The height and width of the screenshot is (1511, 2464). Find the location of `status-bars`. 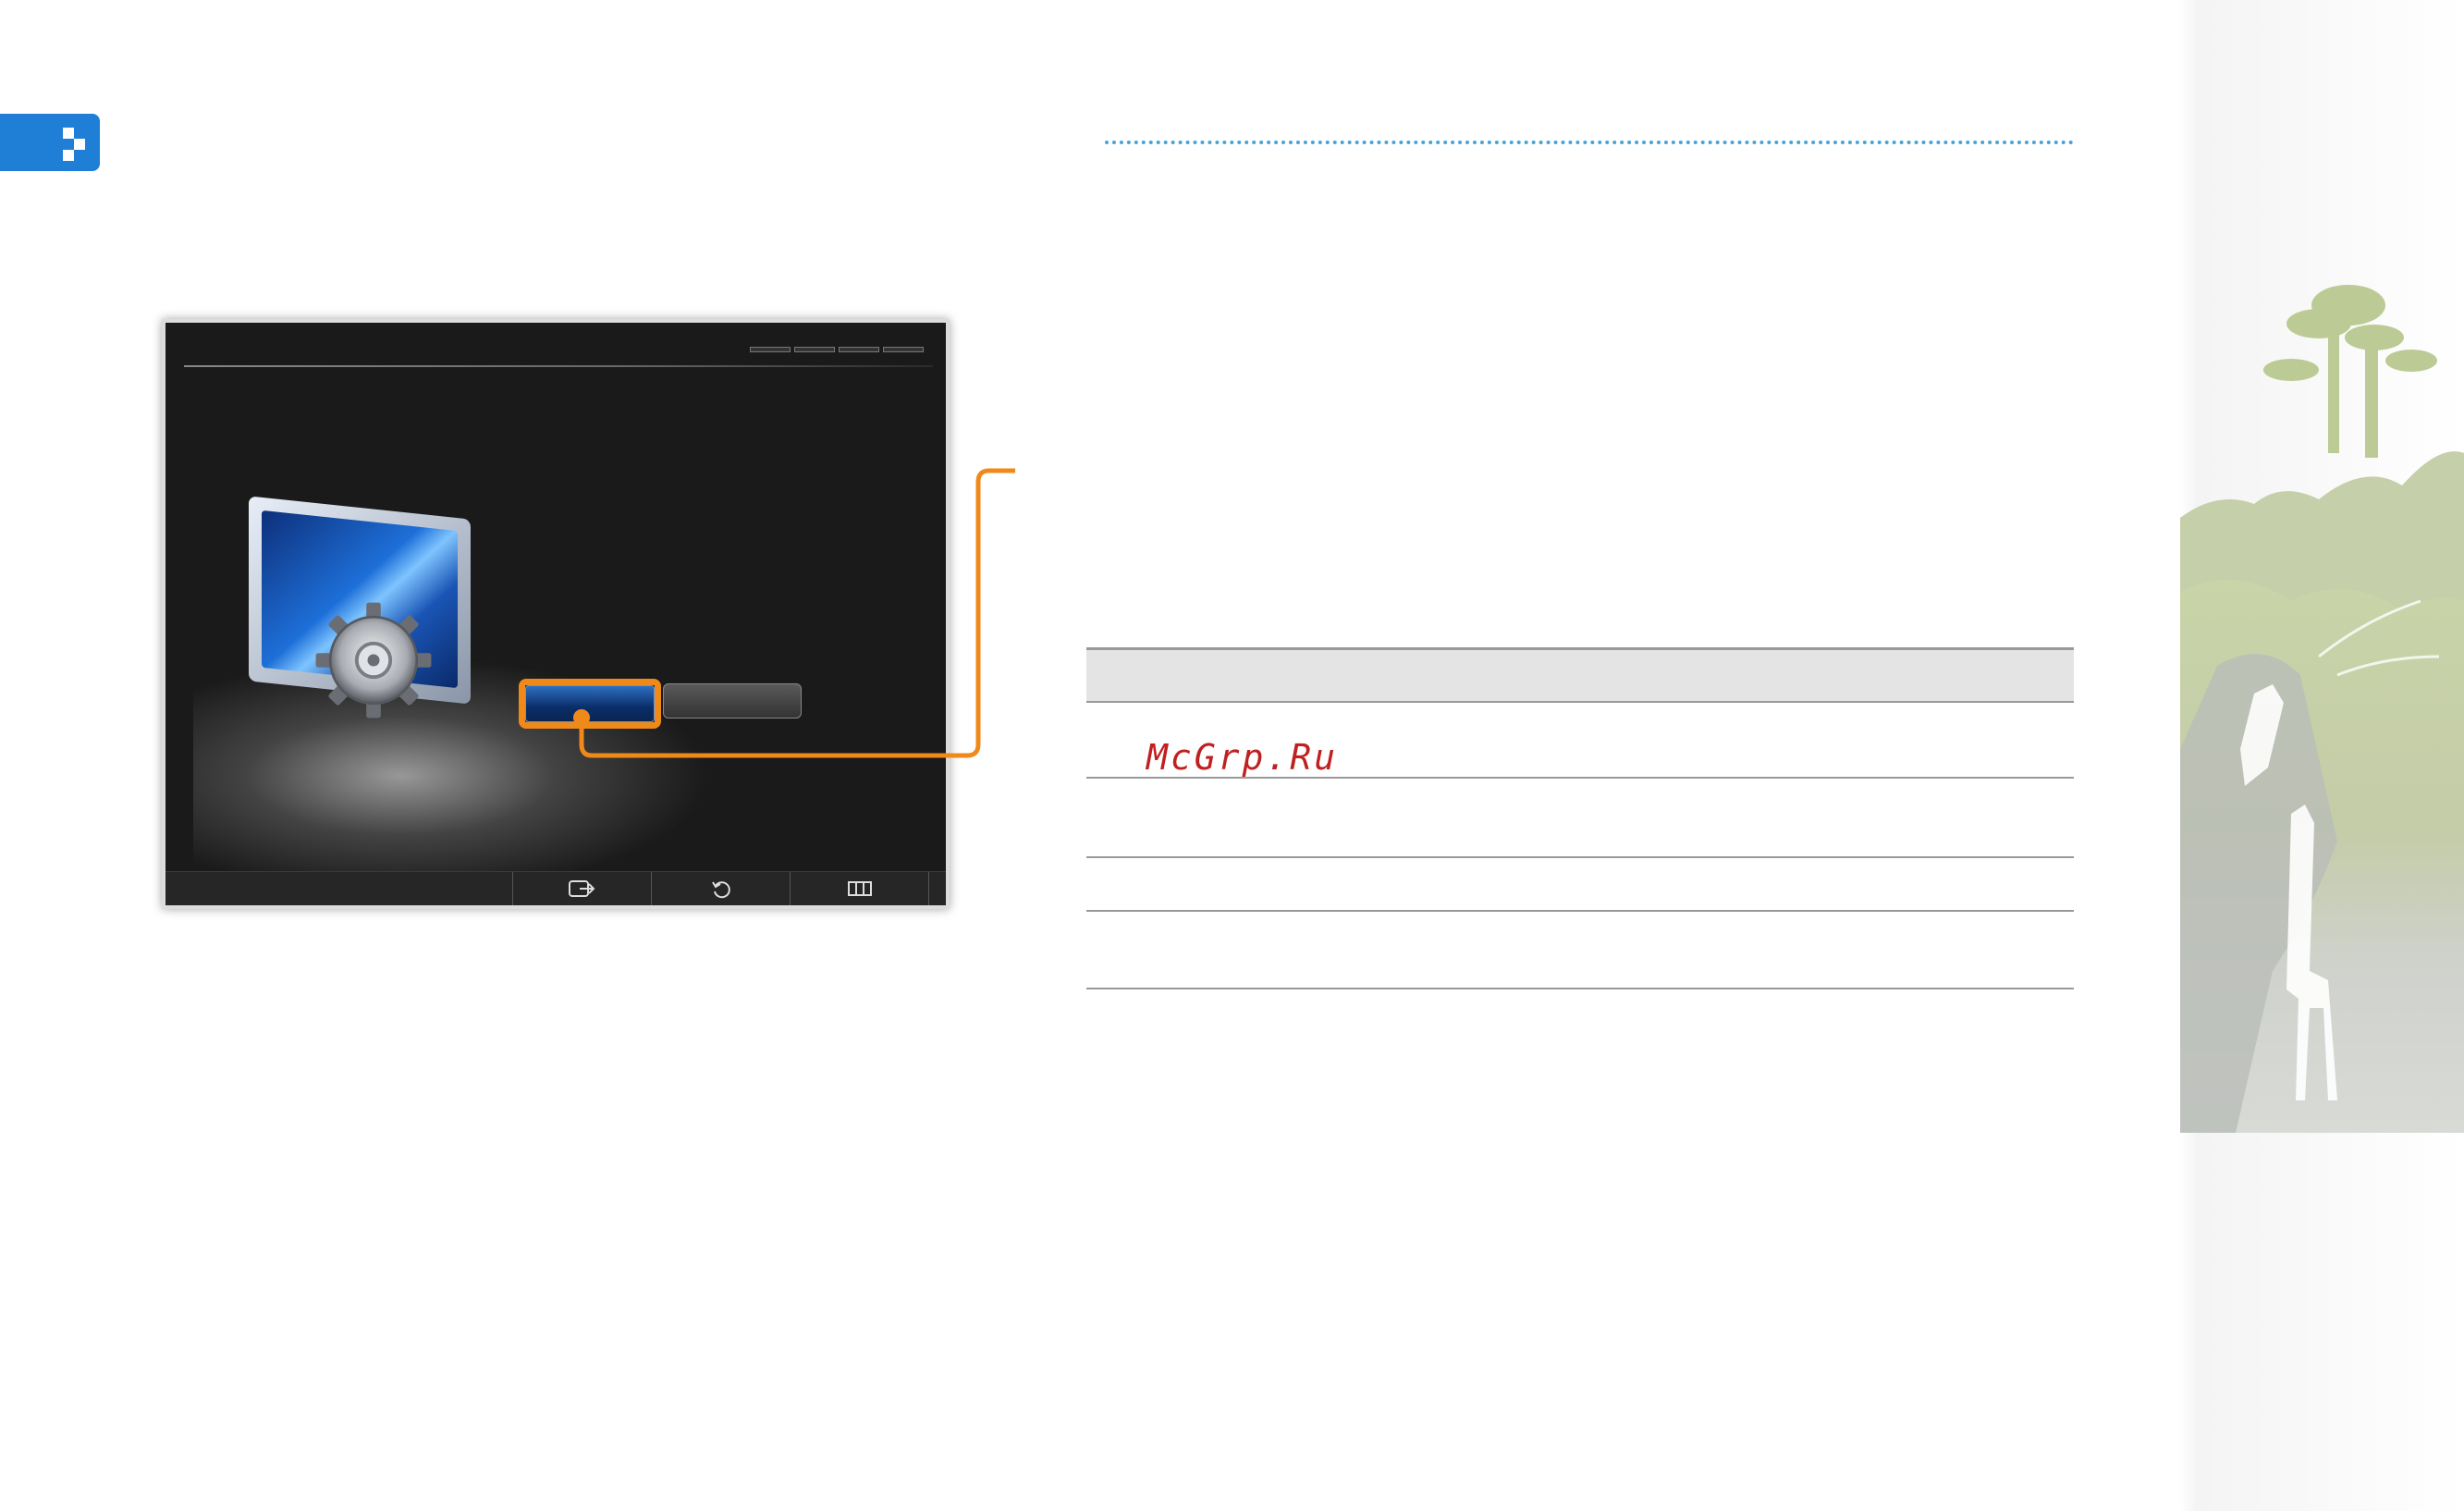

status-bars is located at coordinates (837, 349).